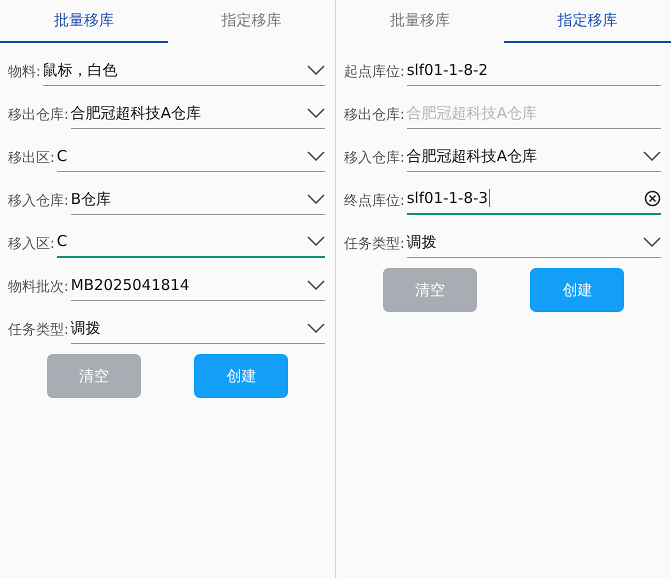 This screenshot has width=671, height=578. Describe the element at coordinates (197, 199) in the screenshot. I see `select-field: B仓库` at that location.